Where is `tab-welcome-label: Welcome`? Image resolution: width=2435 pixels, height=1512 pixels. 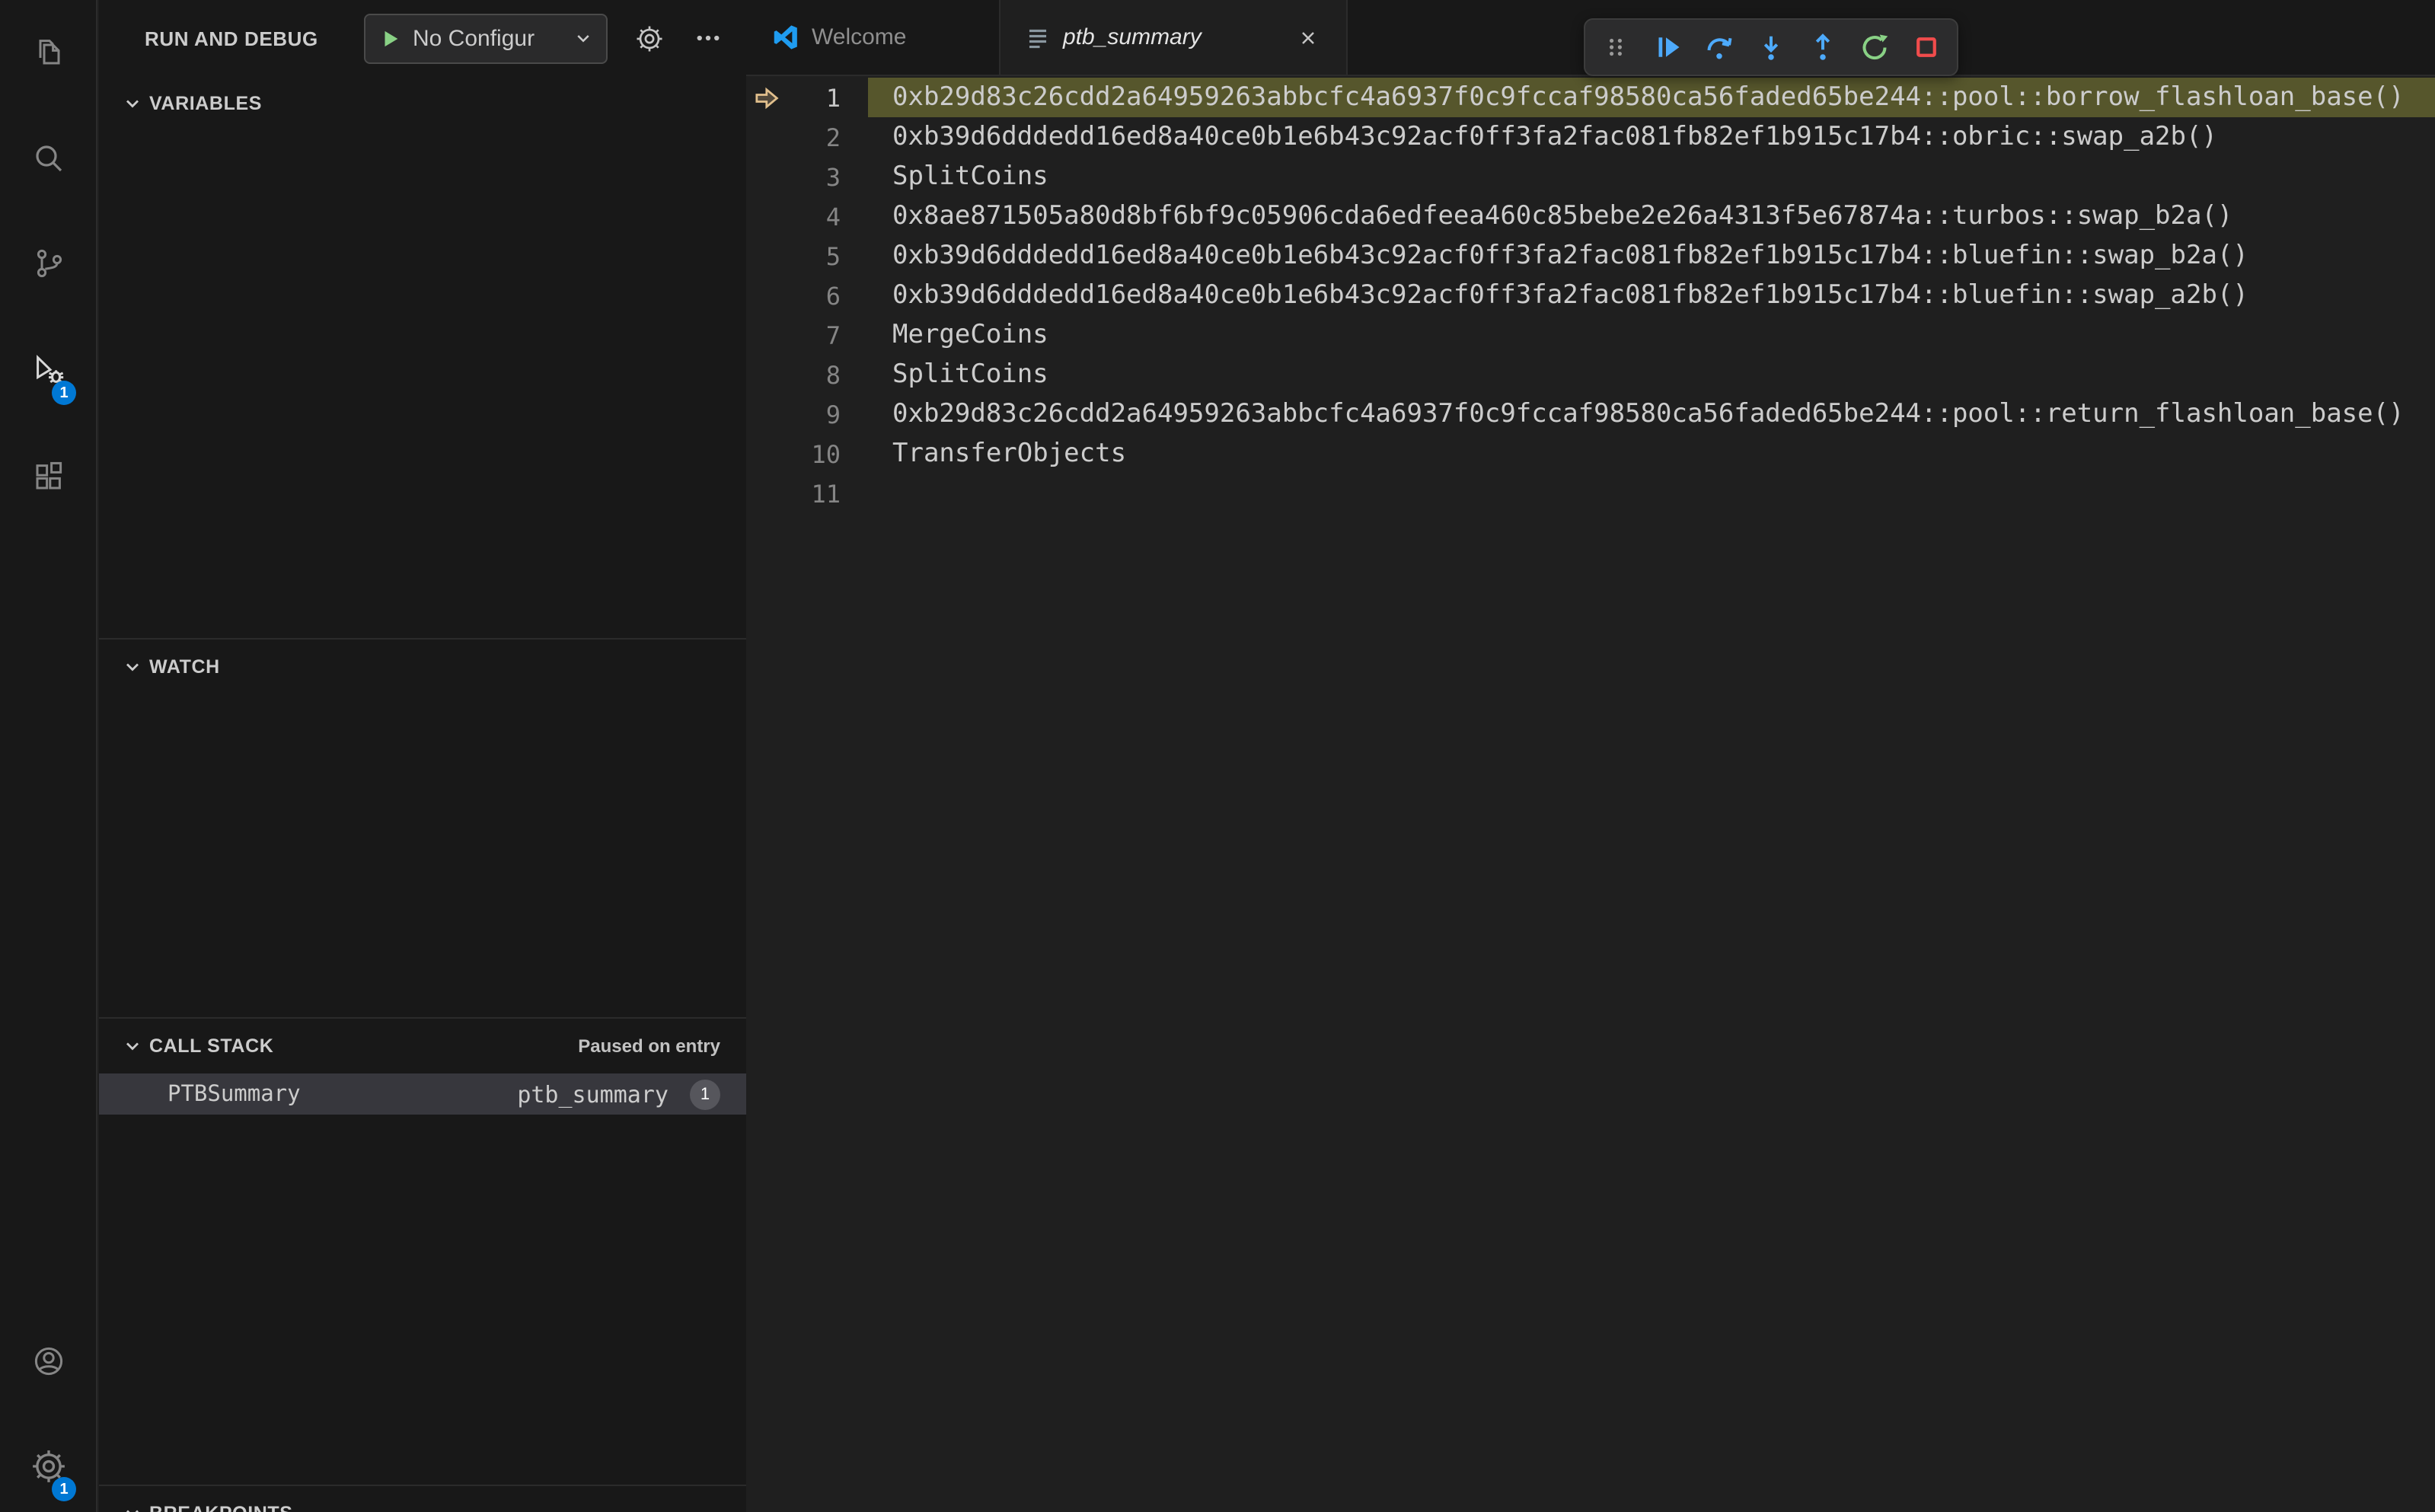
tab-welcome-label: Welcome is located at coordinates (859, 37).